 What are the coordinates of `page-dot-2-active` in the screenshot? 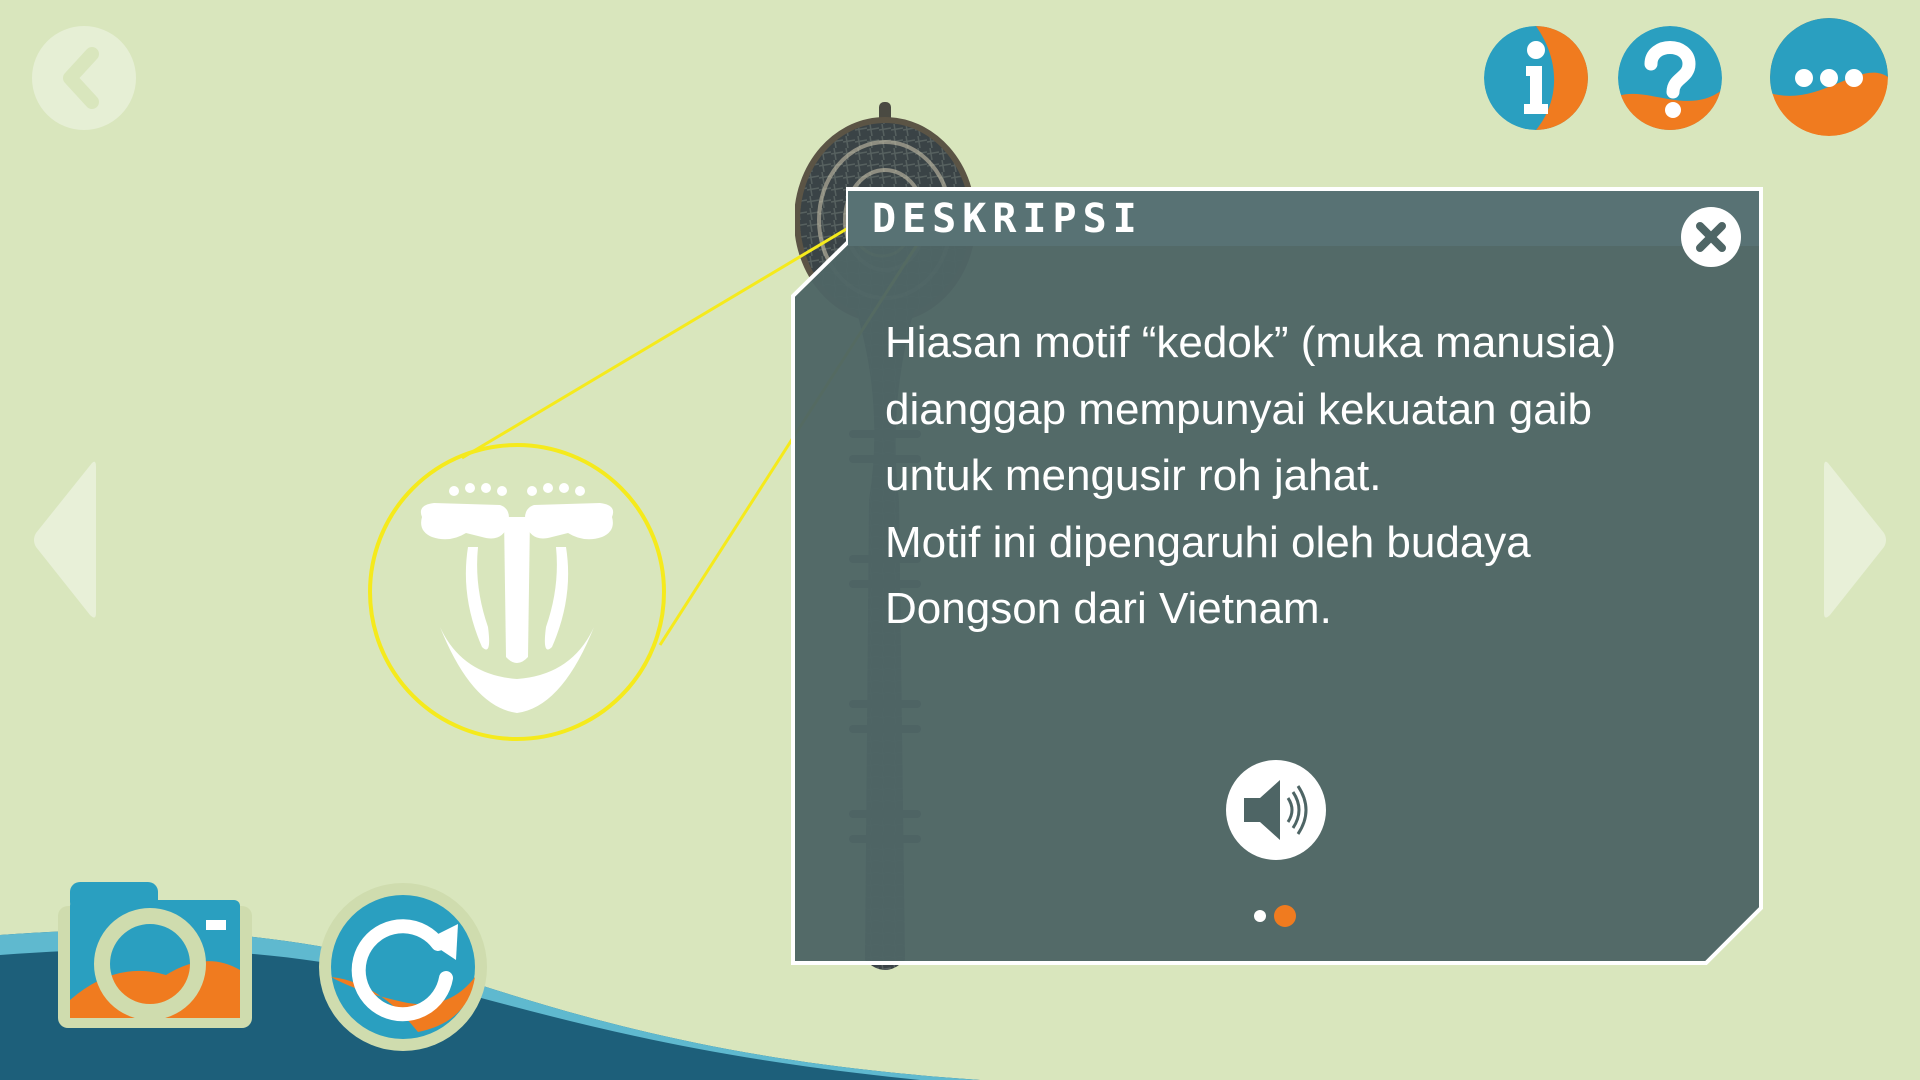 It's located at (1285, 916).